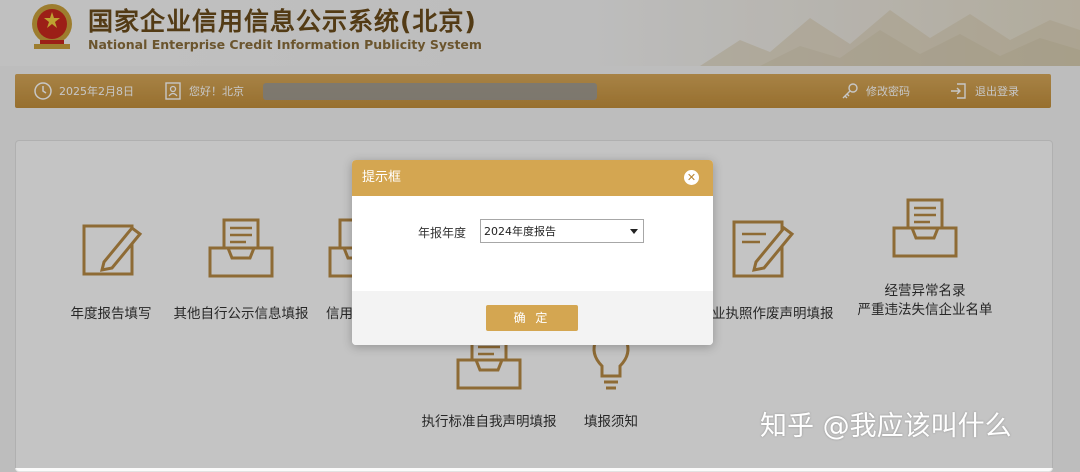  What do you see at coordinates (886, 426) in the screenshot?
I see `watermark: 知乎 @我应该叫什么` at bounding box center [886, 426].